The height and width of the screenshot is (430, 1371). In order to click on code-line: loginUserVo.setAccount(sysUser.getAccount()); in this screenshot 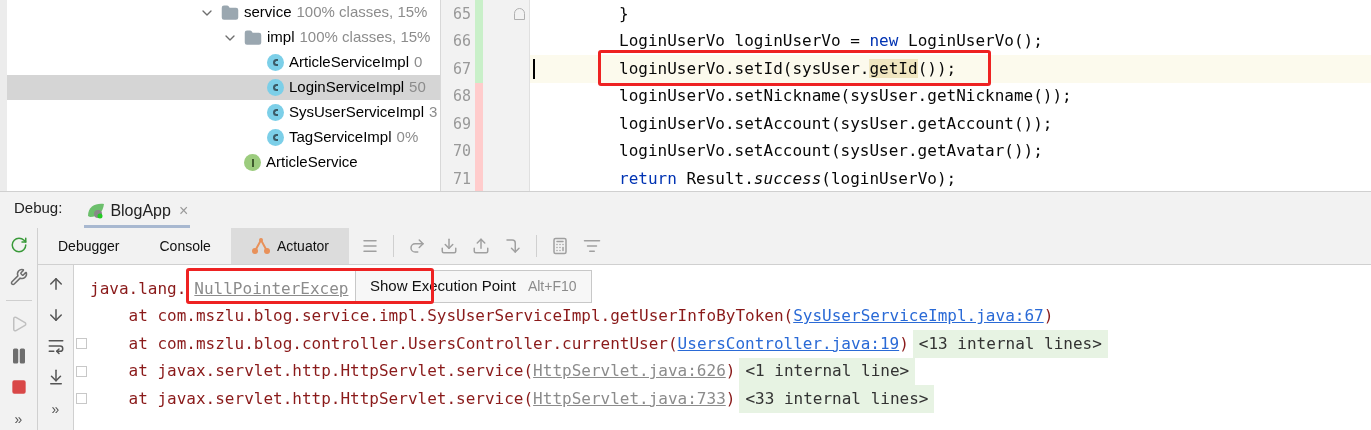, I will do `click(836, 123)`.